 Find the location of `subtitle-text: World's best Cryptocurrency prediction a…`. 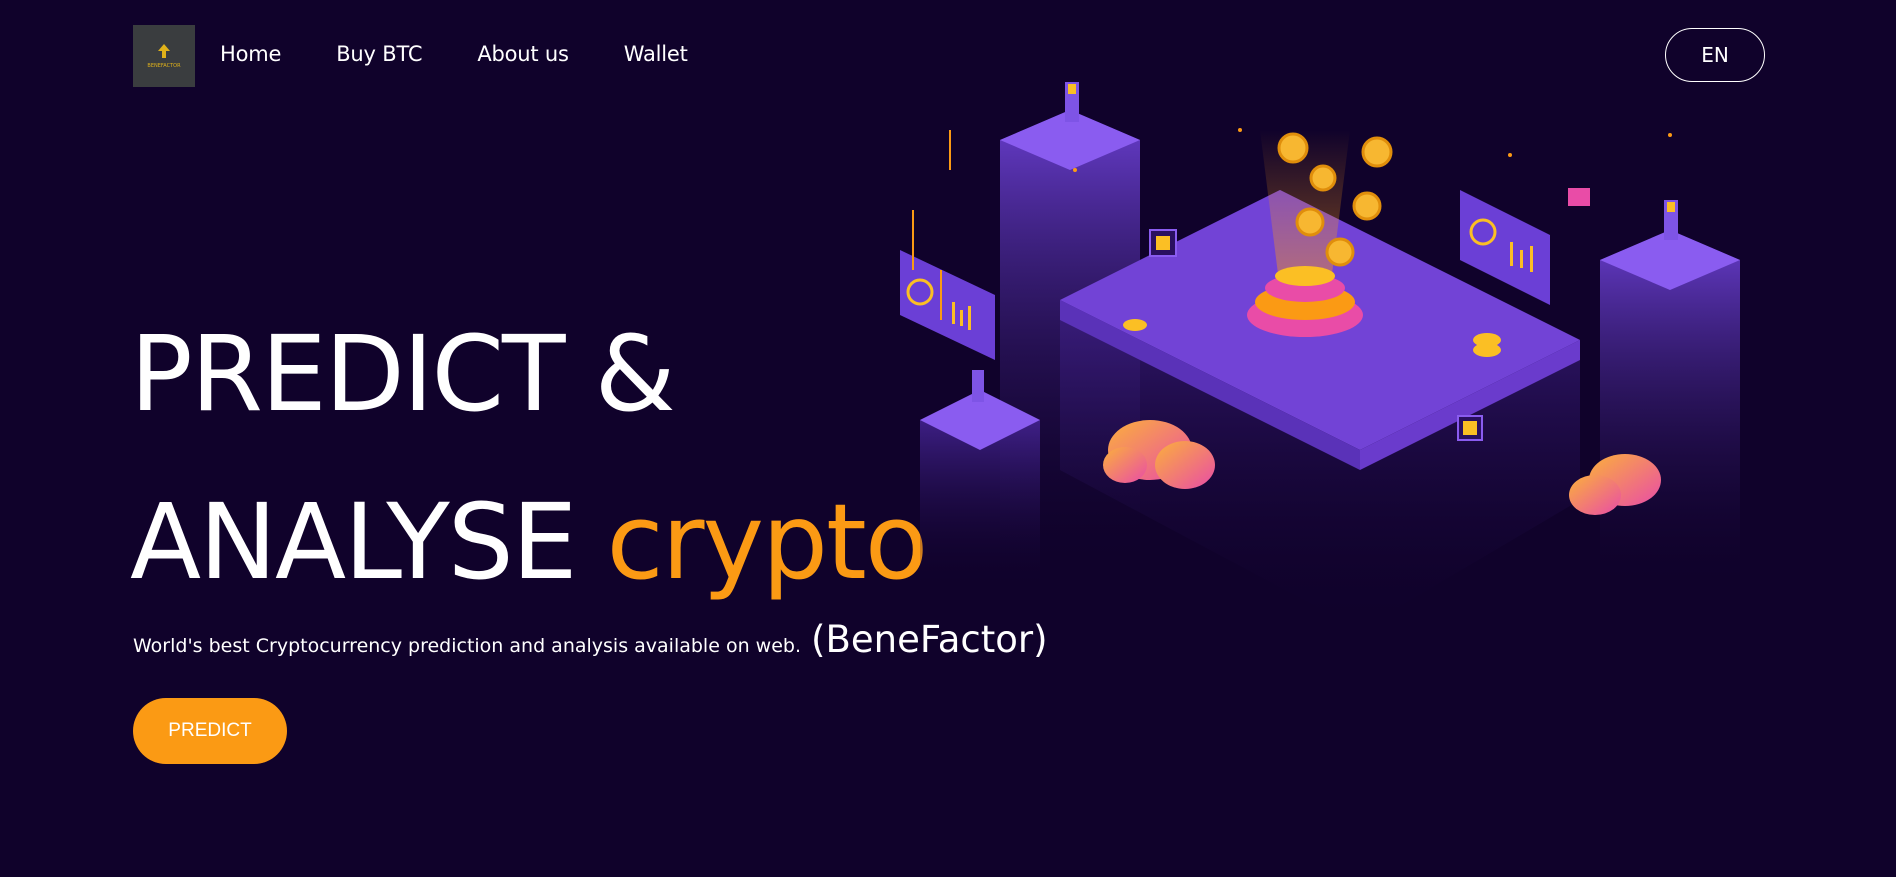

subtitle-text: World's best Cryptocurrency prediction a… is located at coordinates (467, 646).